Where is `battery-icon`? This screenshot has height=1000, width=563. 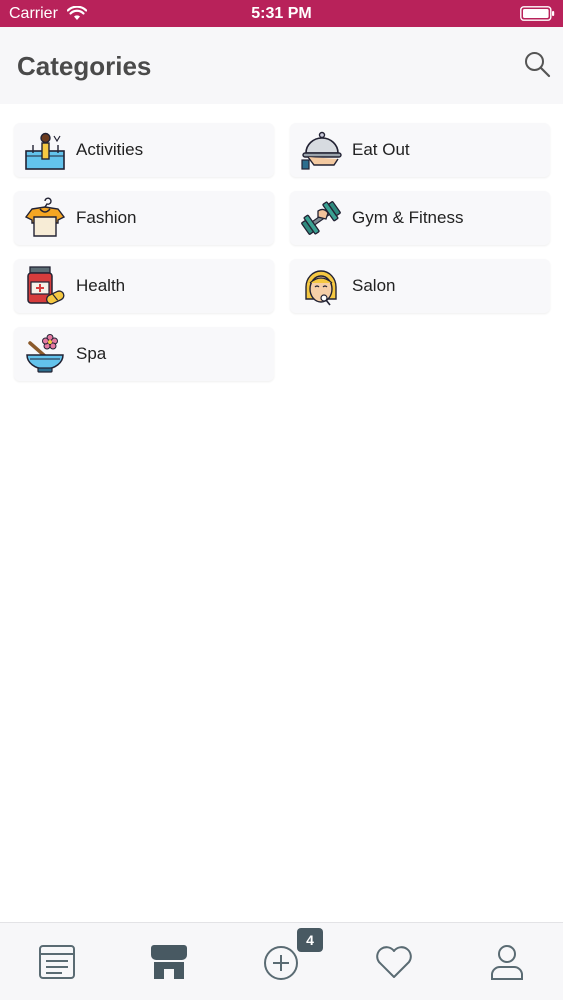 battery-icon is located at coordinates (537, 13).